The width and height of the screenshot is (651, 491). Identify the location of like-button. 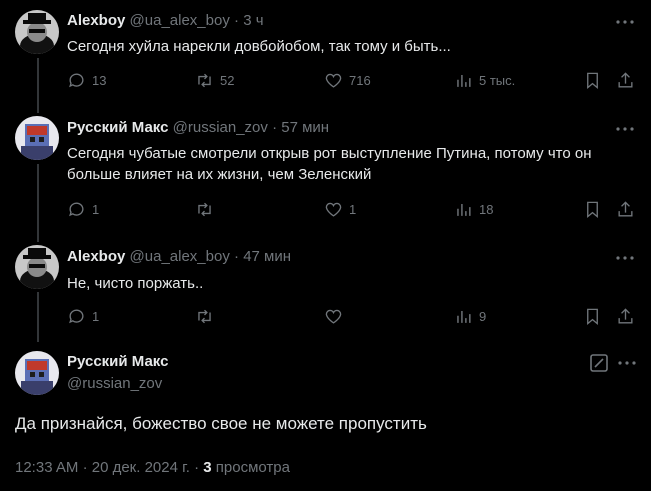
(336, 316).